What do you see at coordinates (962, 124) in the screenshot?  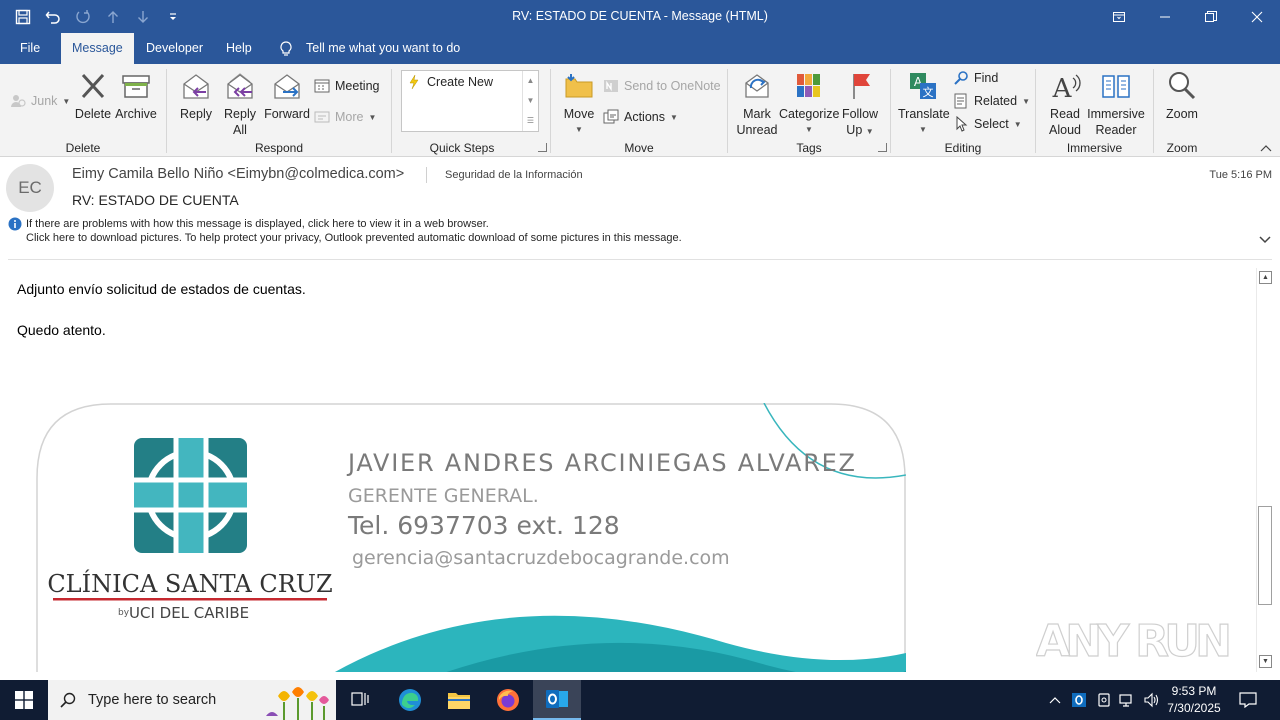 I see `cursor-icon` at bounding box center [962, 124].